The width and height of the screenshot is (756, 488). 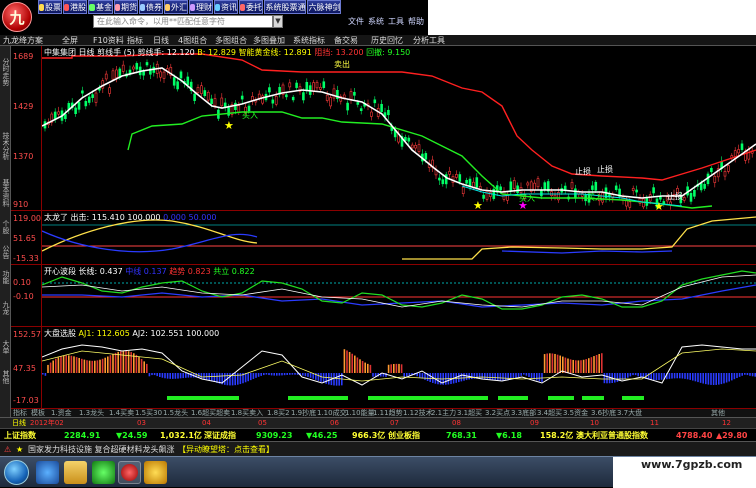 What do you see at coordinates (376, 21) in the screenshot?
I see `menu-system: 系统` at bounding box center [376, 21].